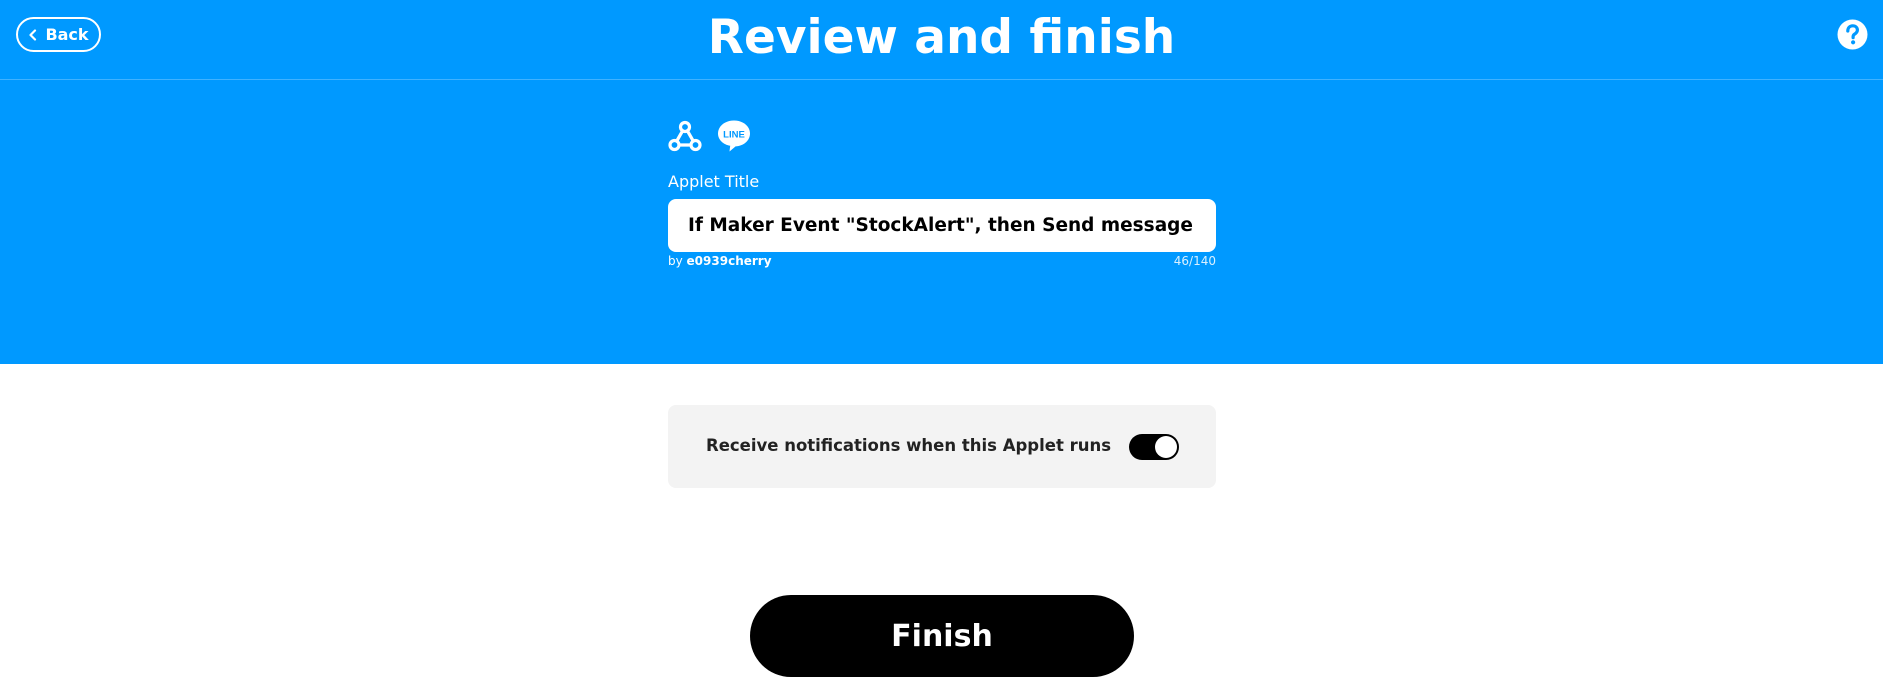 The width and height of the screenshot is (1883, 691). Describe the element at coordinates (1154, 447) in the screenshot. I see `notifications-toggle` at that location.